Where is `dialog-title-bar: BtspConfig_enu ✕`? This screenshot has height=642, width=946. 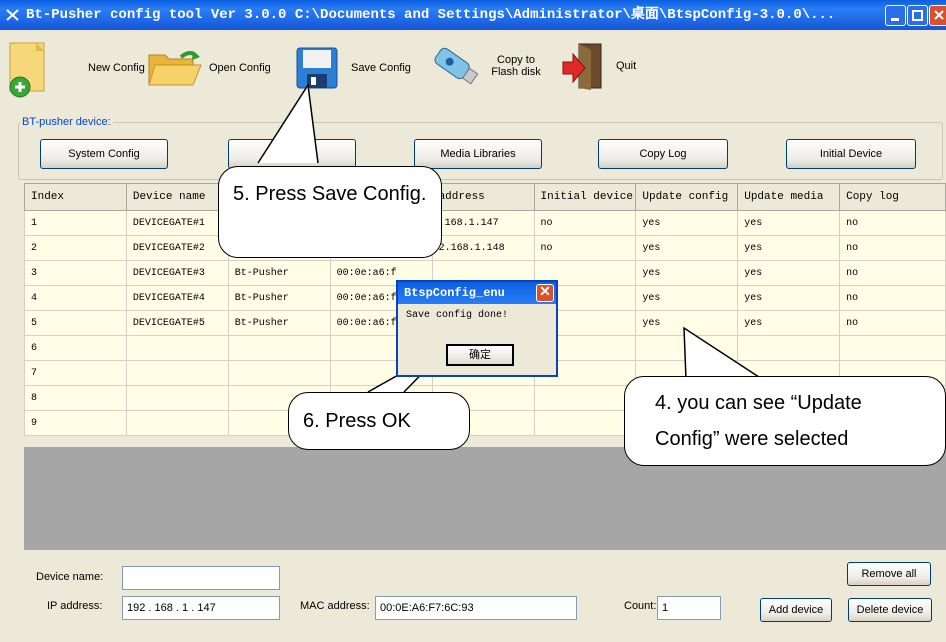 dialog-title-bar: BtspConfig_enu ✕ is located at coordinates (477, 293).